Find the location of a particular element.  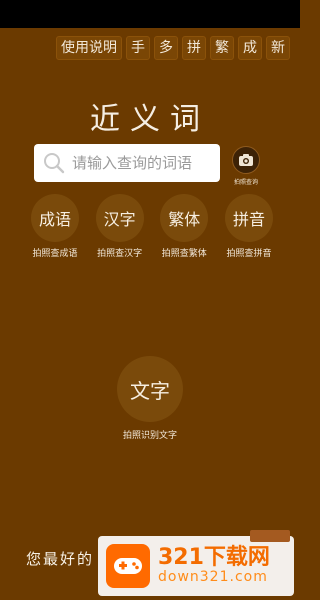

menu-pin-button: 拼 is located at coordinates (194, 48).